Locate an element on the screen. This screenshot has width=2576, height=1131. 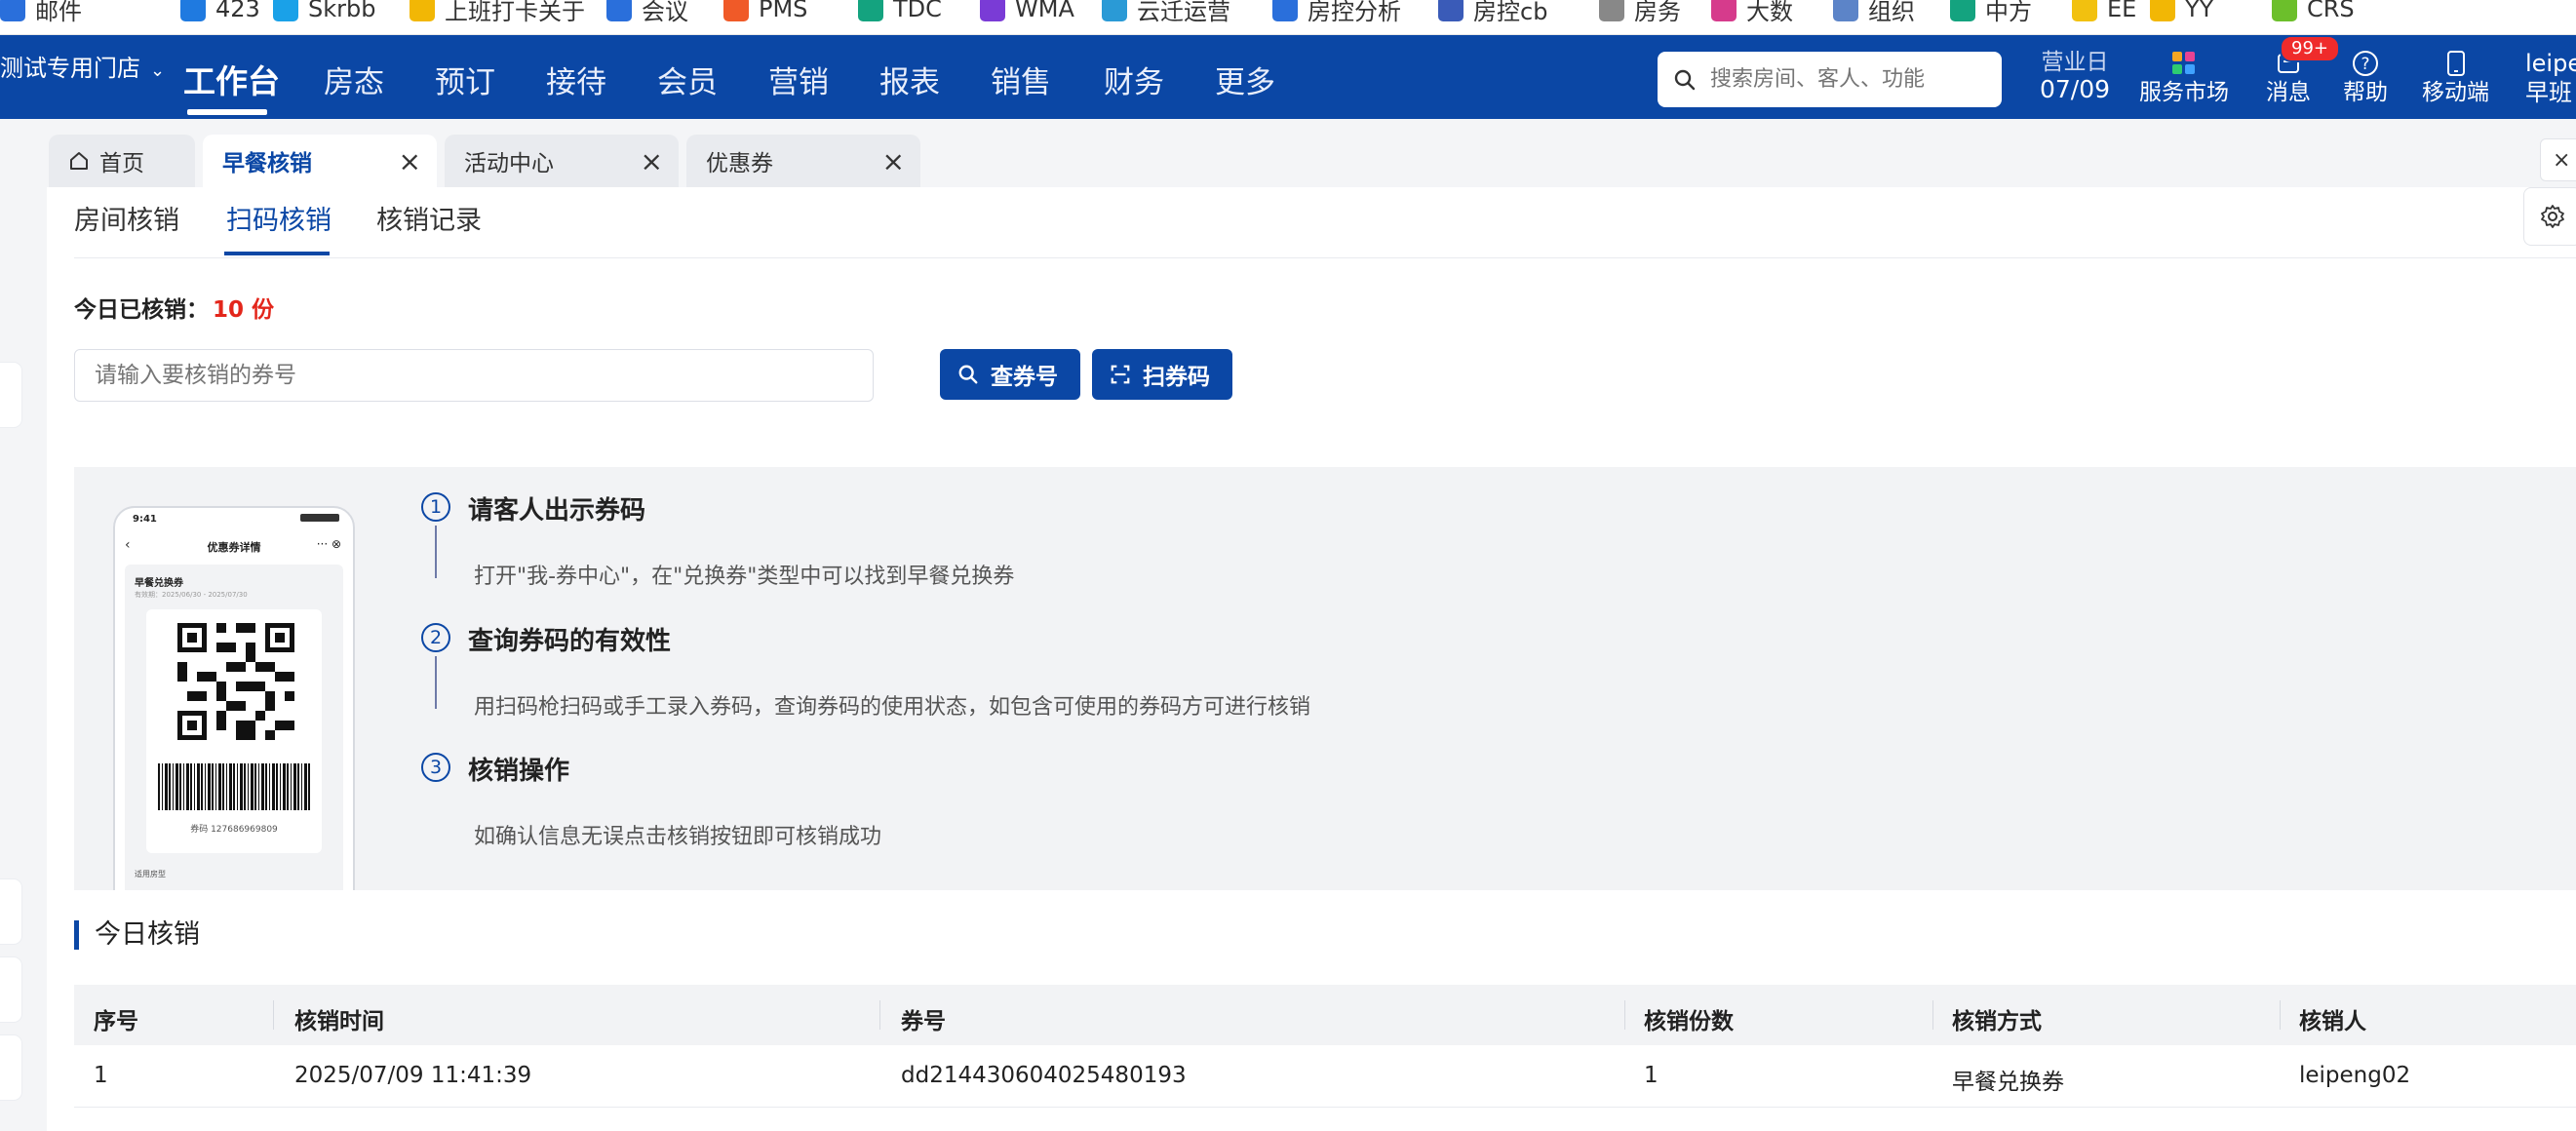
bookmark-item: YY is located at coordinates (2181, 11).